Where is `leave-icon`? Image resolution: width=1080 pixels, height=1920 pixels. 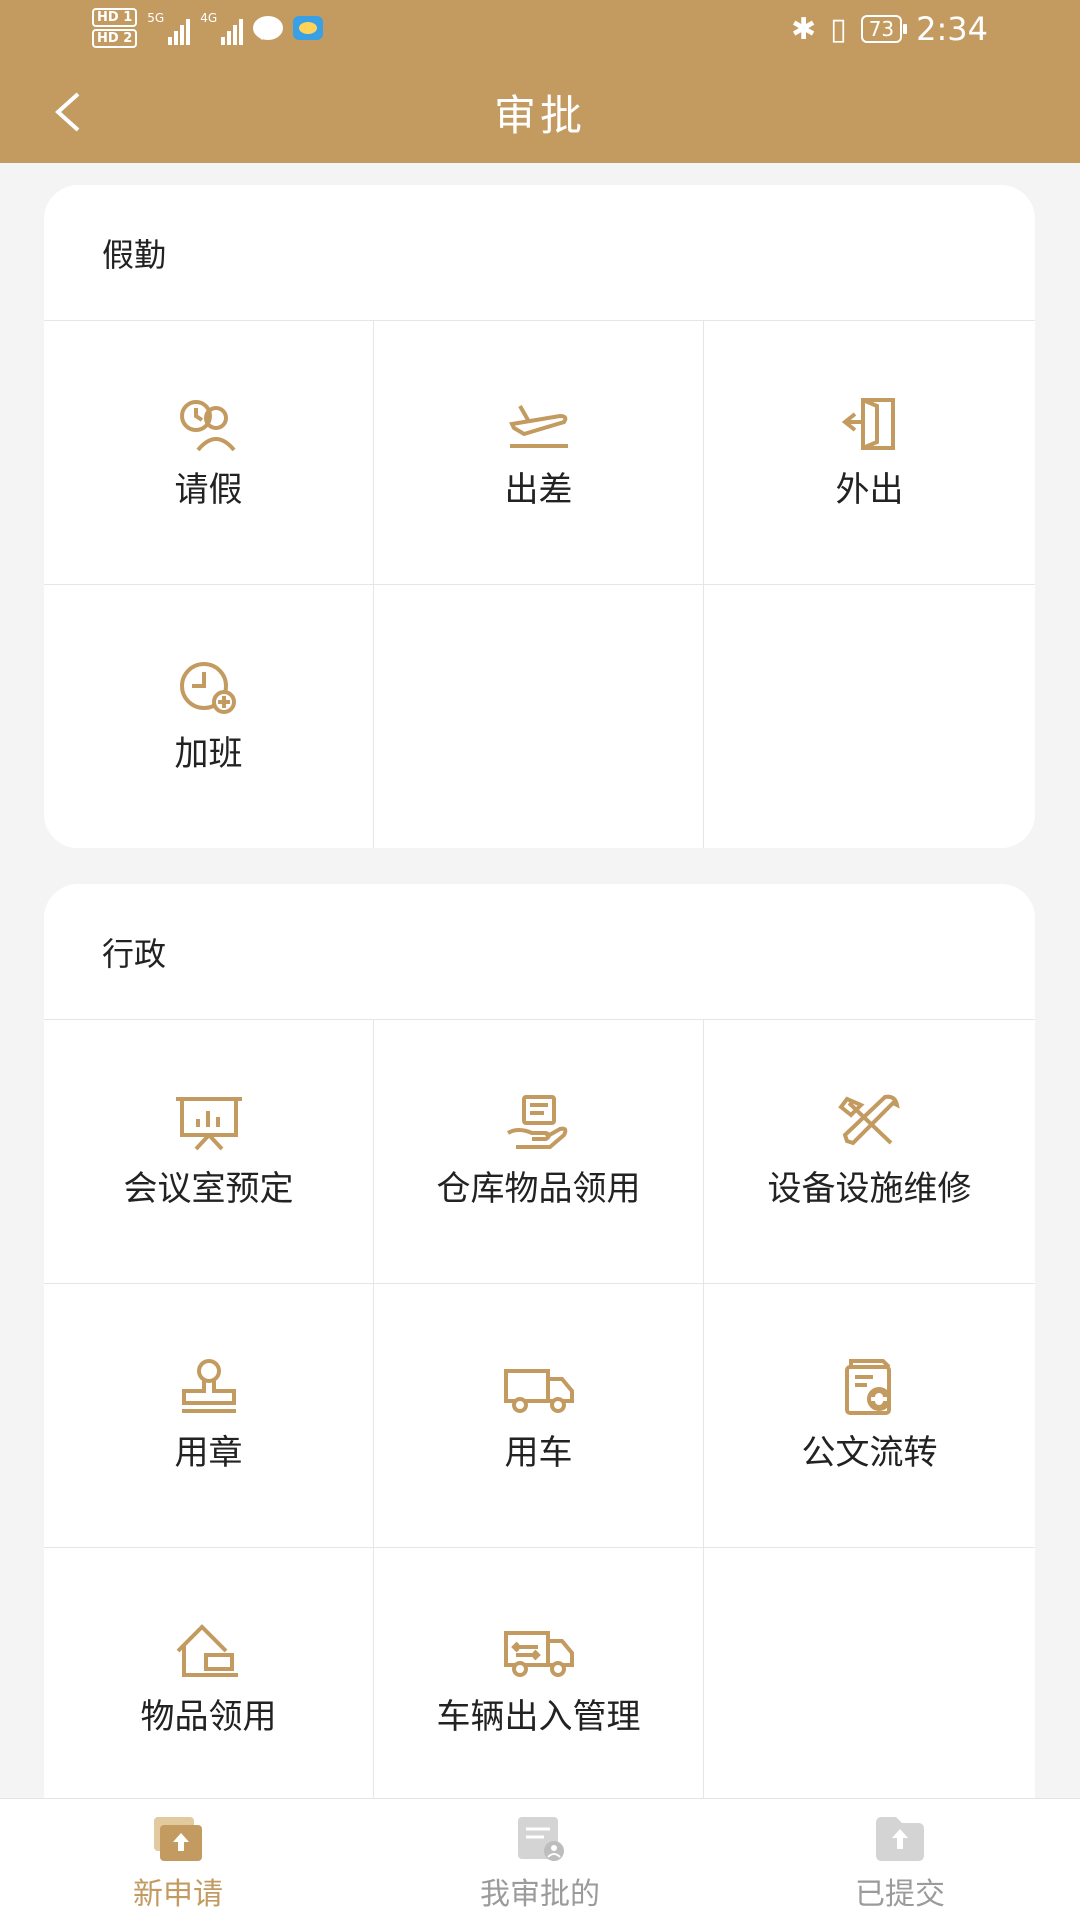
leave-icon is located at coordinates (207, 426).